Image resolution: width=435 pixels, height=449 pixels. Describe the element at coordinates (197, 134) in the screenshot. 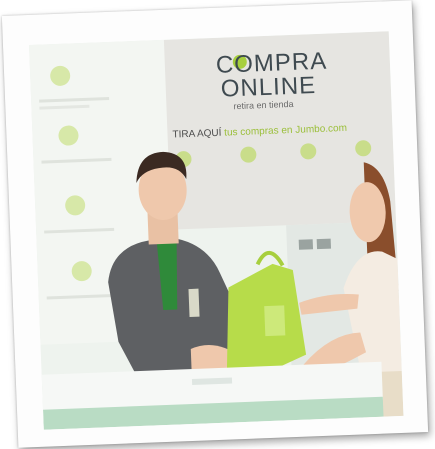

I see `tagline-prefix: TIRA AQUÍ` at that location.